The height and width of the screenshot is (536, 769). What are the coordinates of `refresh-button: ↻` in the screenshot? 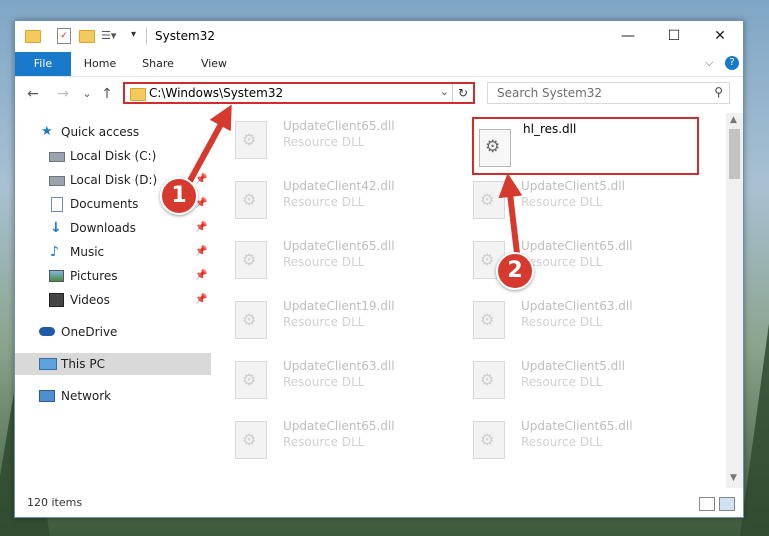 It's located at (462, 93).